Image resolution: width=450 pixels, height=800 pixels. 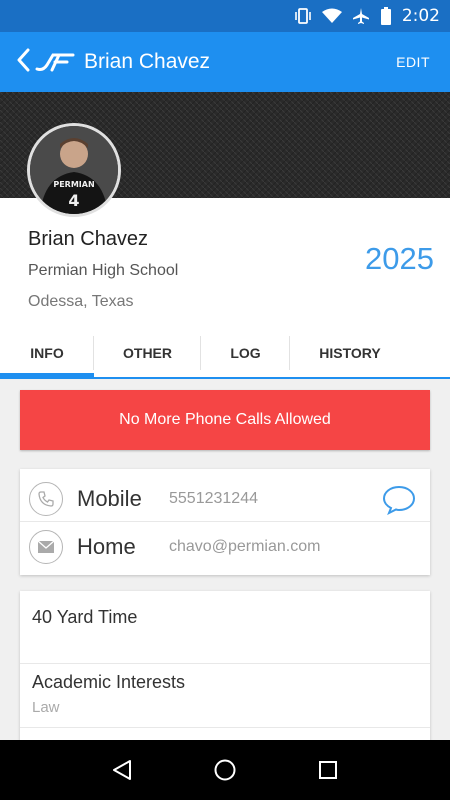 I want to click on profile-name: Brian Chavez, so click(x=88, y=239).